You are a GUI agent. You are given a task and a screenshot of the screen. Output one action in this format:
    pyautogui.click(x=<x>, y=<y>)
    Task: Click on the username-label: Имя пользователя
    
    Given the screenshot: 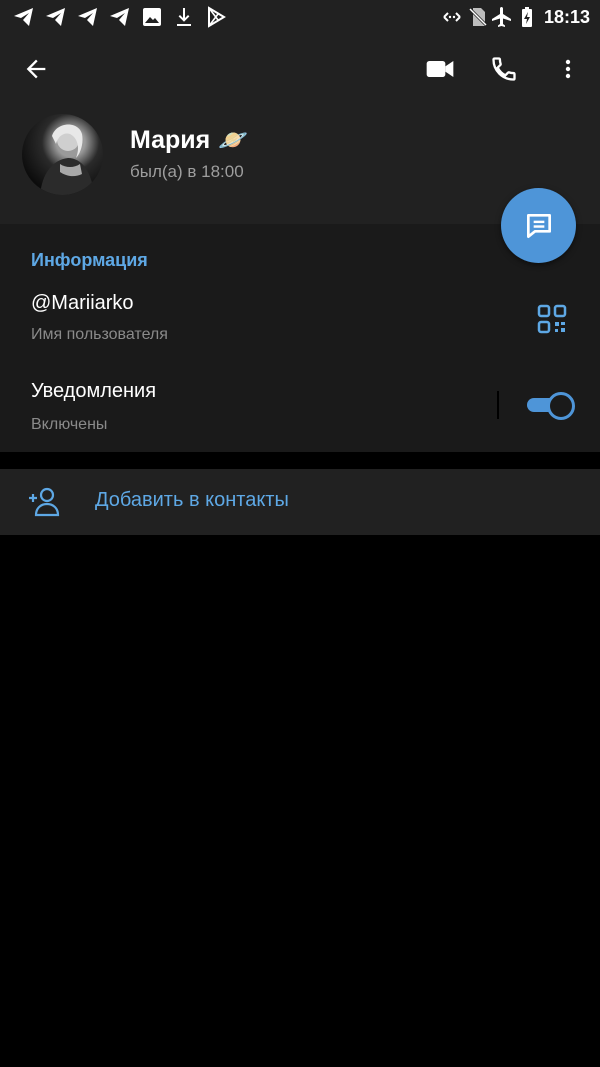 What is the action you would take?
    pyautogui.click(x=99, y=334)
    